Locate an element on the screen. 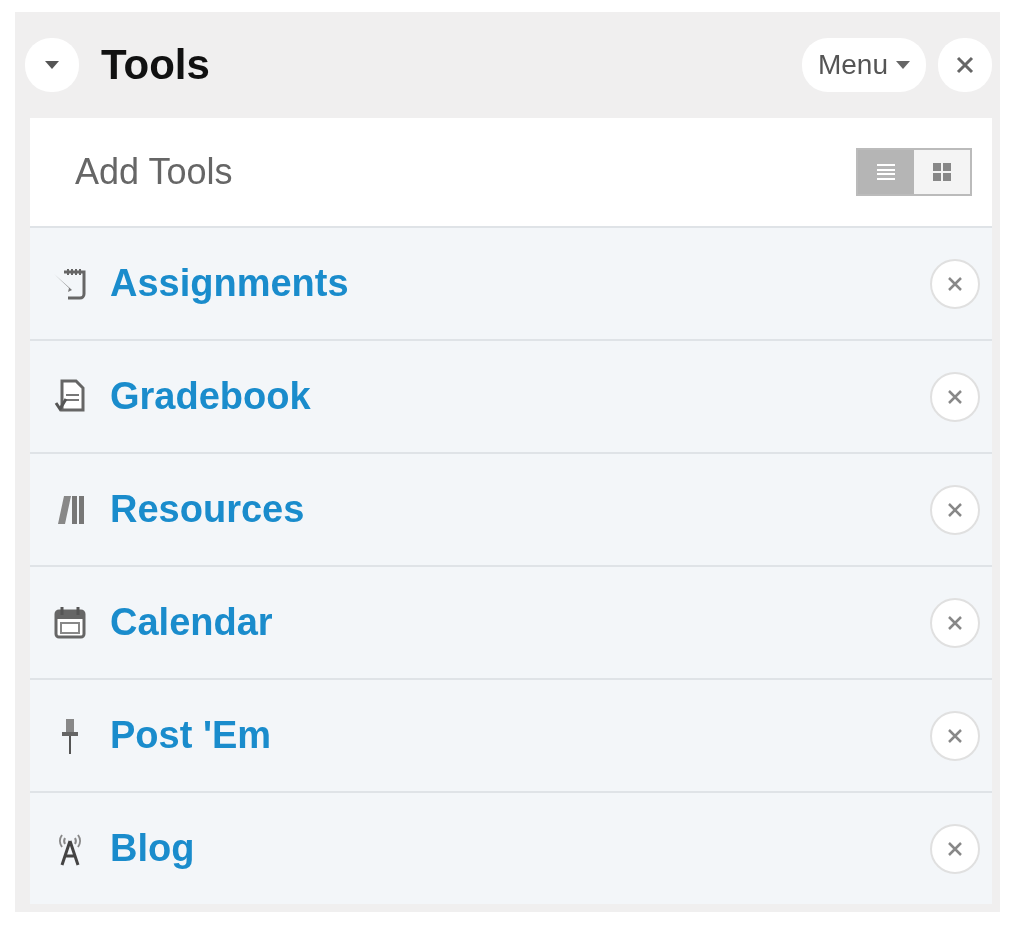 The width and height of the screenshot is (1009, 929). grid-icon is located at coordinates (942, 172).